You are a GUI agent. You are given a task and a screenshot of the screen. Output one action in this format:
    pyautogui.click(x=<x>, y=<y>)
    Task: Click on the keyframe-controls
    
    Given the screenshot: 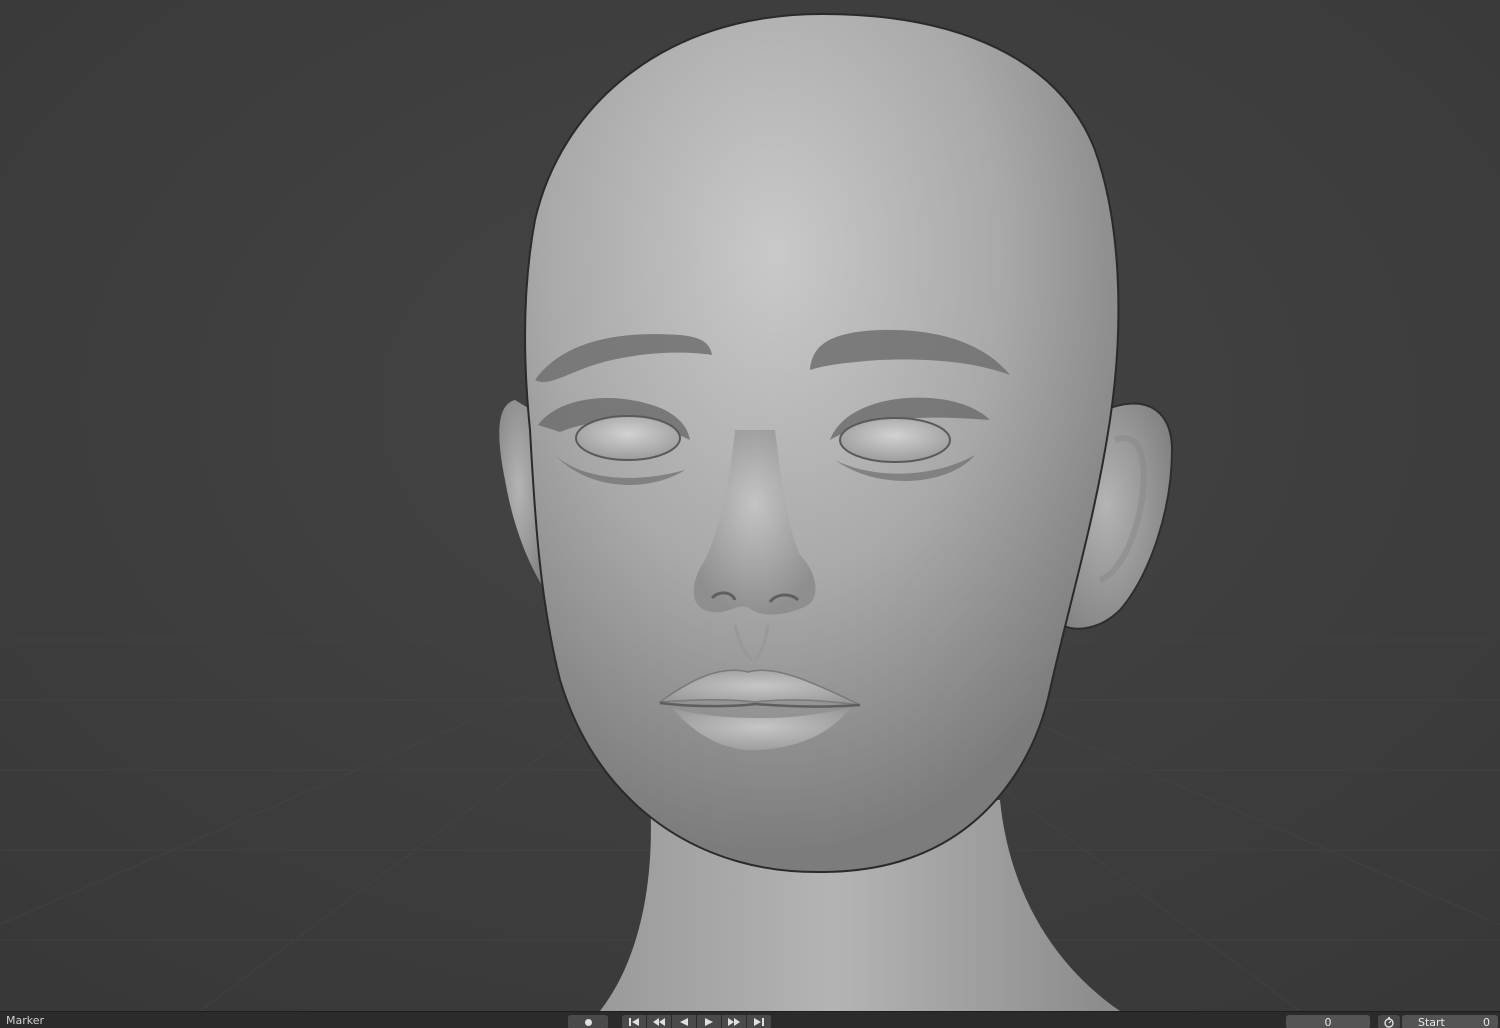 What is the action you would take?
    pyautogui.click(x=588, y=1021)
    